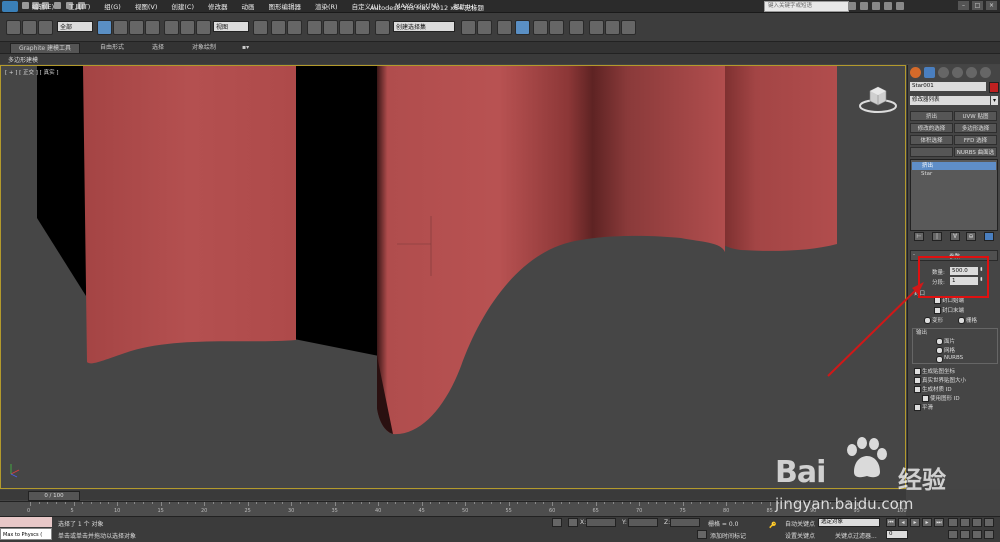 Image resolution: width=1000 pixels, height=542 pixels. Describe the element at coordinates (601, 522) in the screenshot. I see `x-coord-field` at that location.